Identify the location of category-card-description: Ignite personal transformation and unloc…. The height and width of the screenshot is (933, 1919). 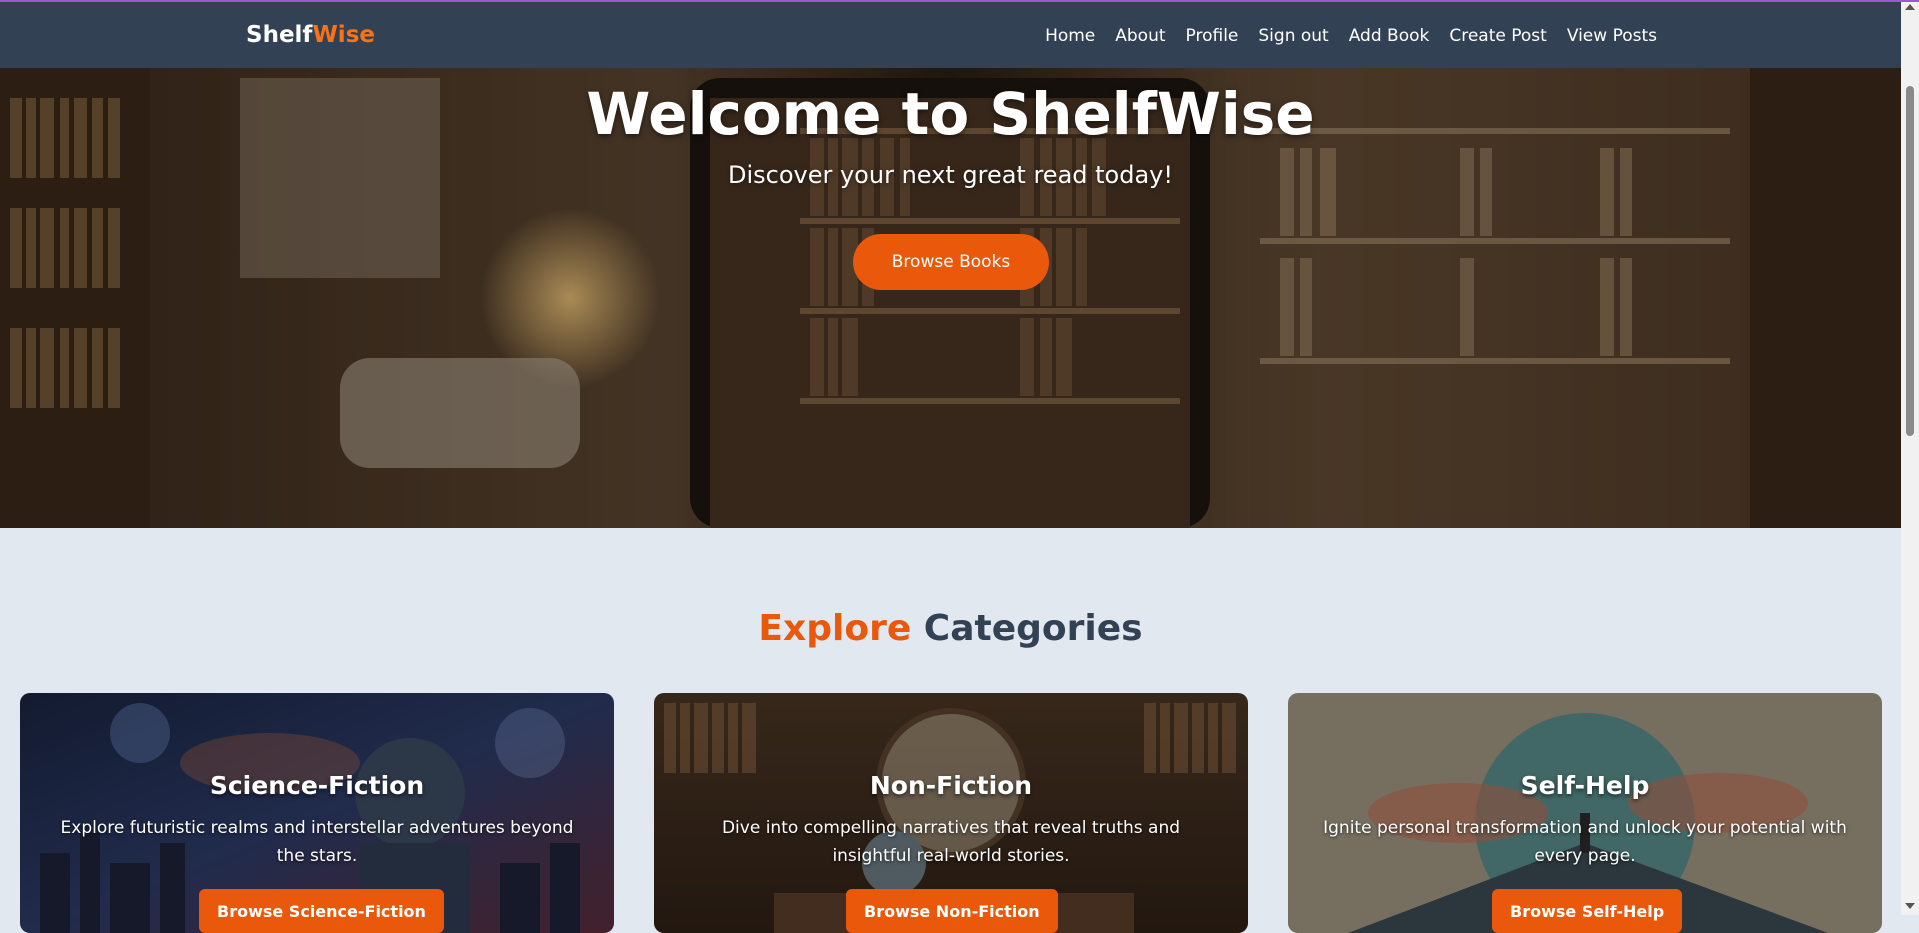
(1585, 842).